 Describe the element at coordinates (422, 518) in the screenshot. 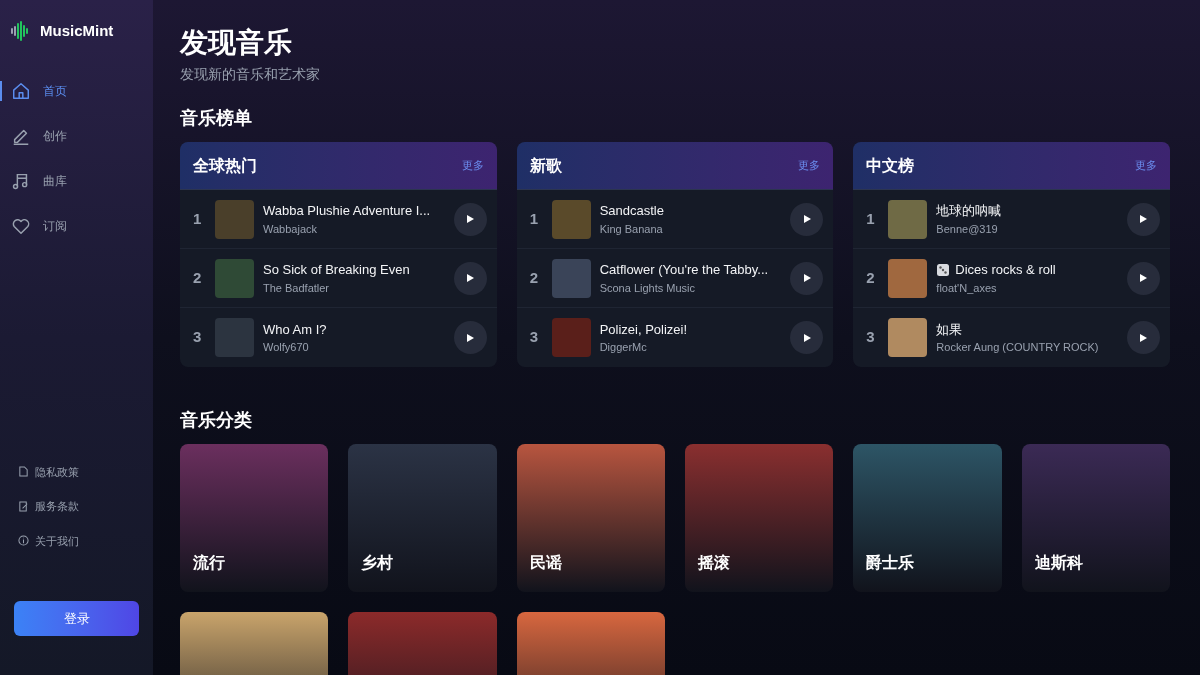

I see `genre-card: 乡村` at that location.